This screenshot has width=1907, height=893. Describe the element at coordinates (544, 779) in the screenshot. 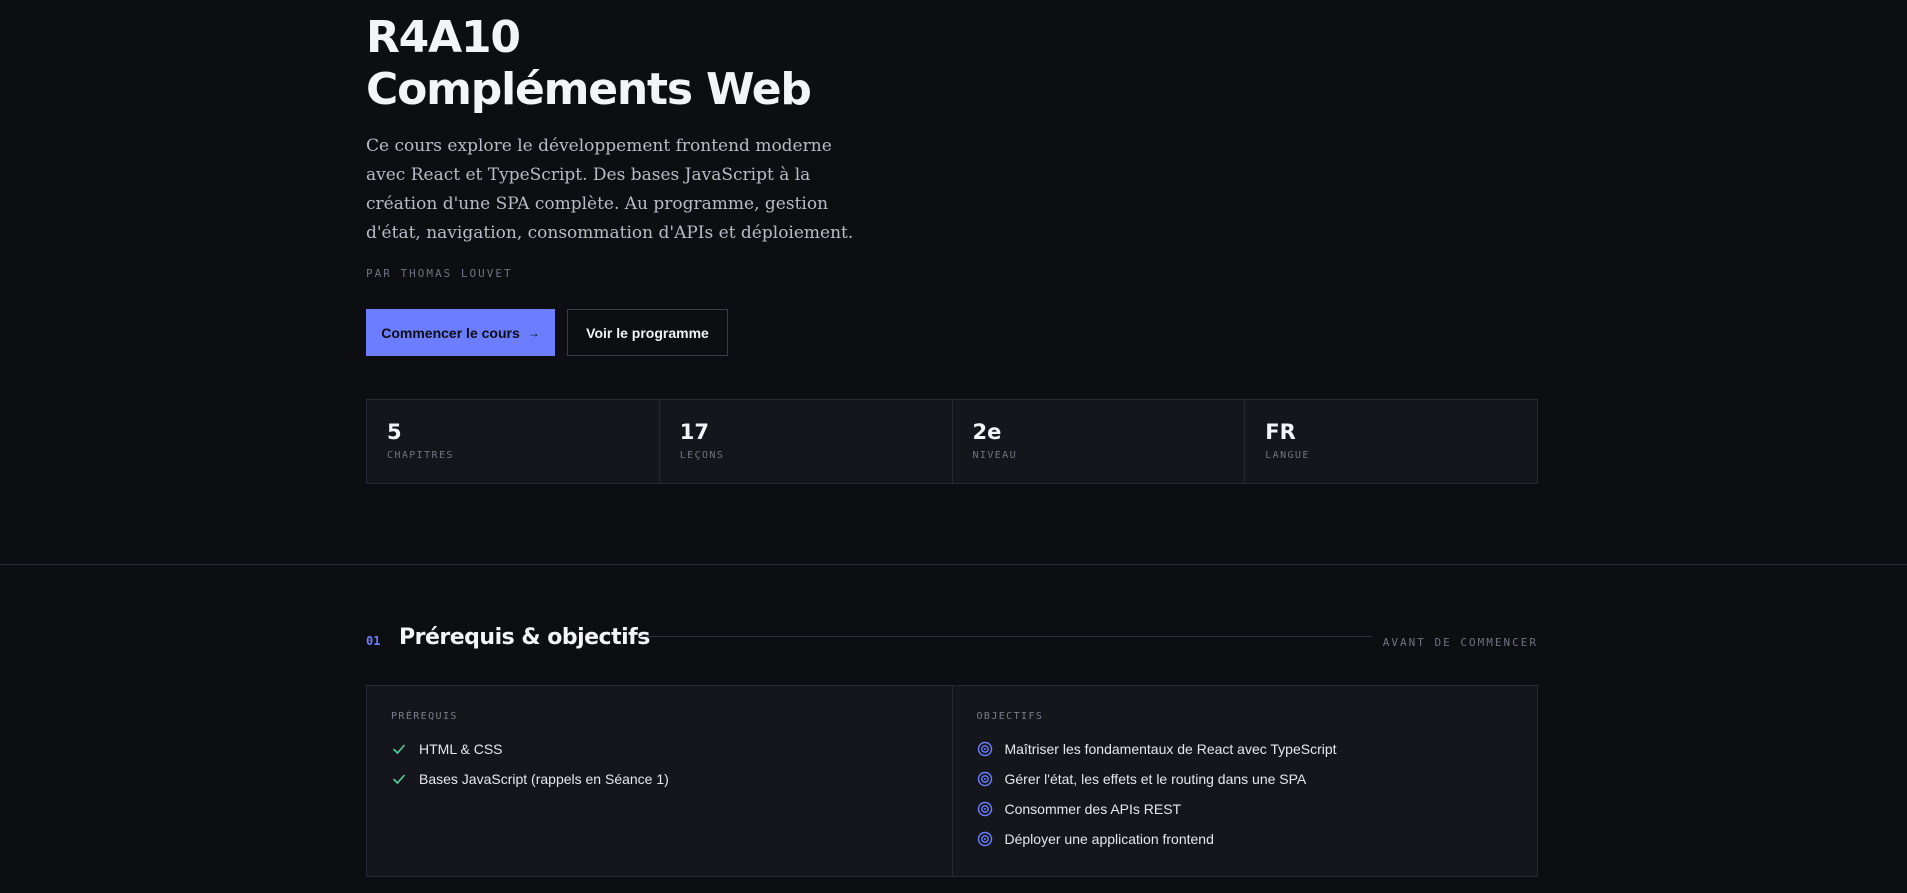

I see `prerequisite-text: Bases JavaScript (rappels en Séance 1)` at that location.